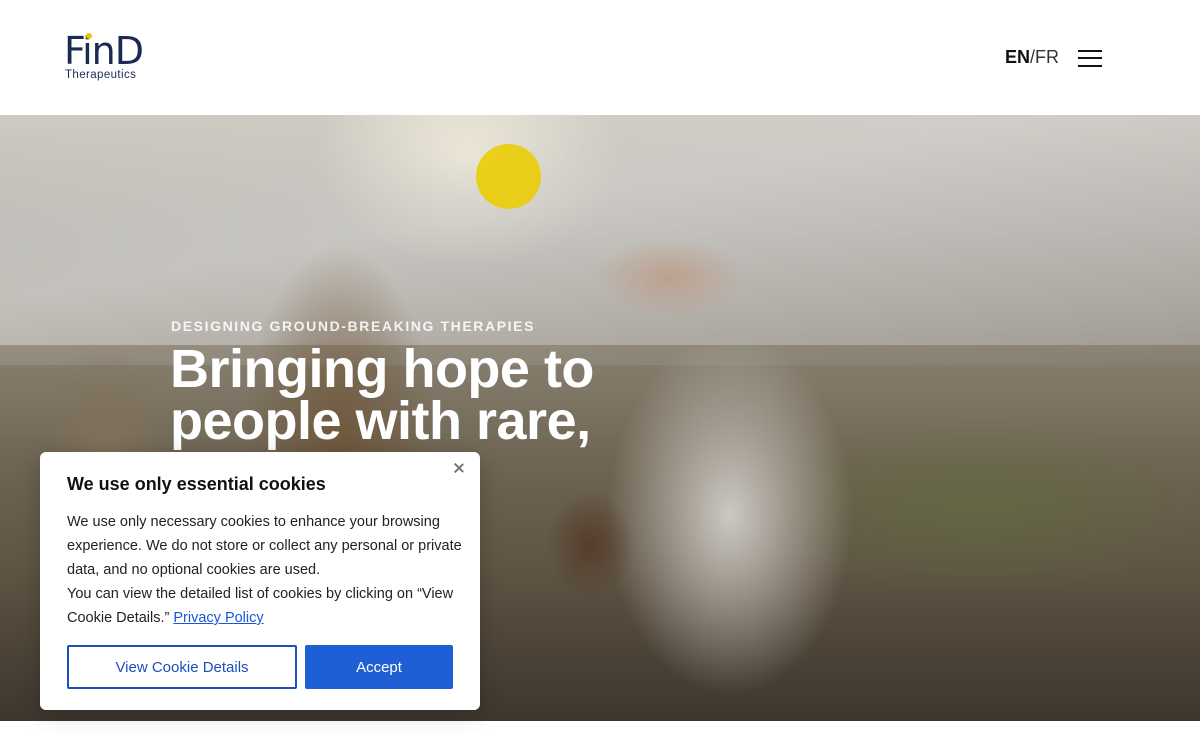 Image resolution: width=1200 pixels, height=750 pixels. Describe the element at coordinates (459, 468) in the screenshot. I see `close-icon` at that location.